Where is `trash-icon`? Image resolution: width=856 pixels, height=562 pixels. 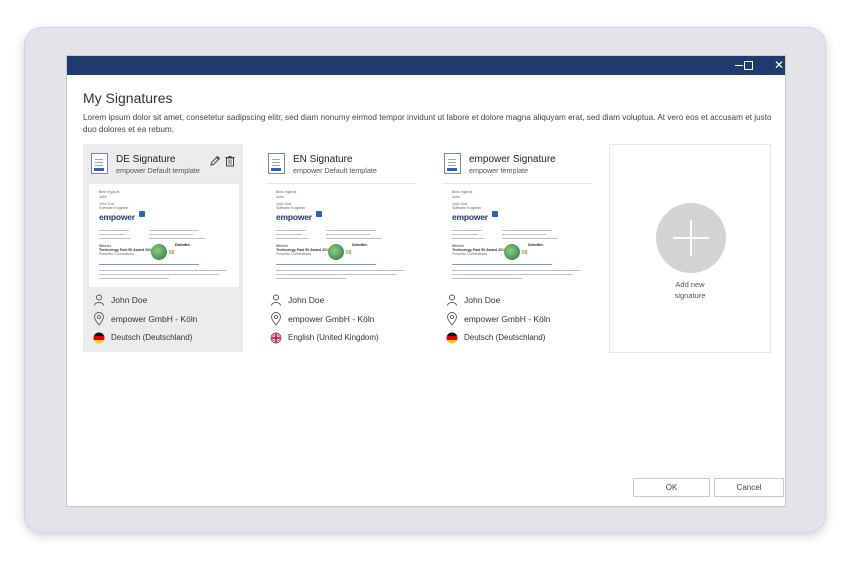
trash-icon is located at coordinates (230, 161).